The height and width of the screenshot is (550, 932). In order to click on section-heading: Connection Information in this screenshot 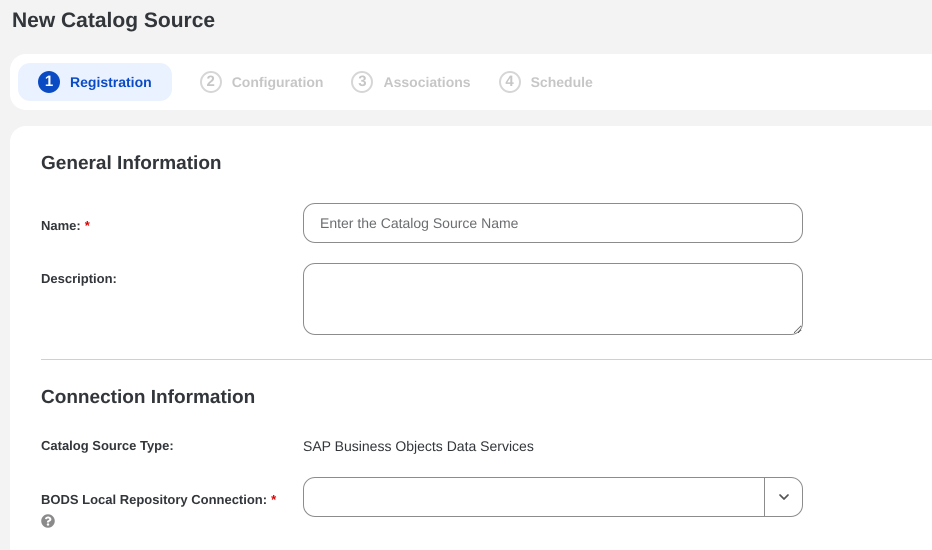, I will do `click(148, 398)`.